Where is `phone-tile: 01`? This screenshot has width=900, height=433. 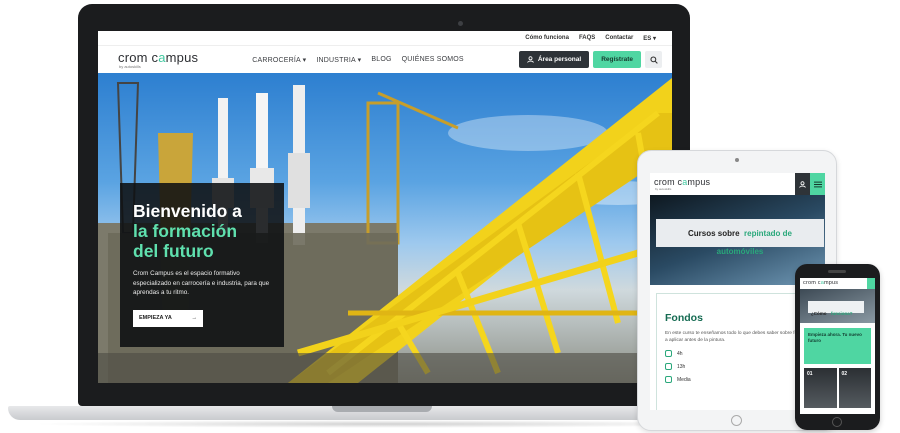
phone-tile: 01 is located at coordinates (820, 388).